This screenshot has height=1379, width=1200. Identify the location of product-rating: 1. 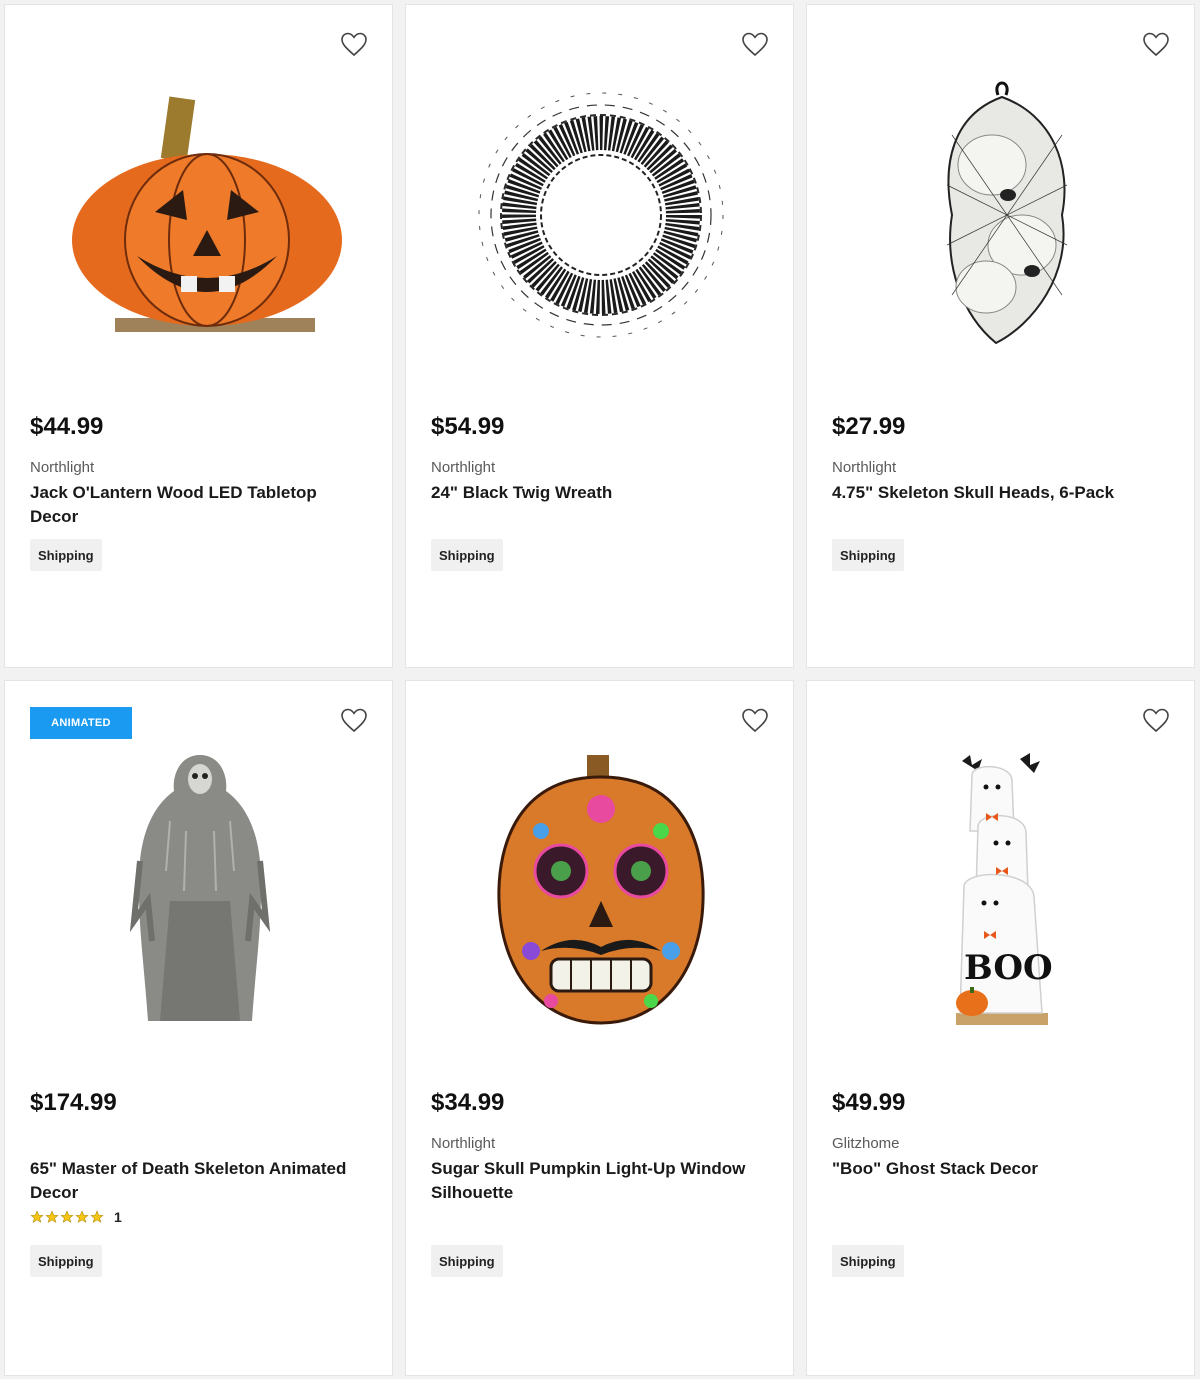
(76, 1217).